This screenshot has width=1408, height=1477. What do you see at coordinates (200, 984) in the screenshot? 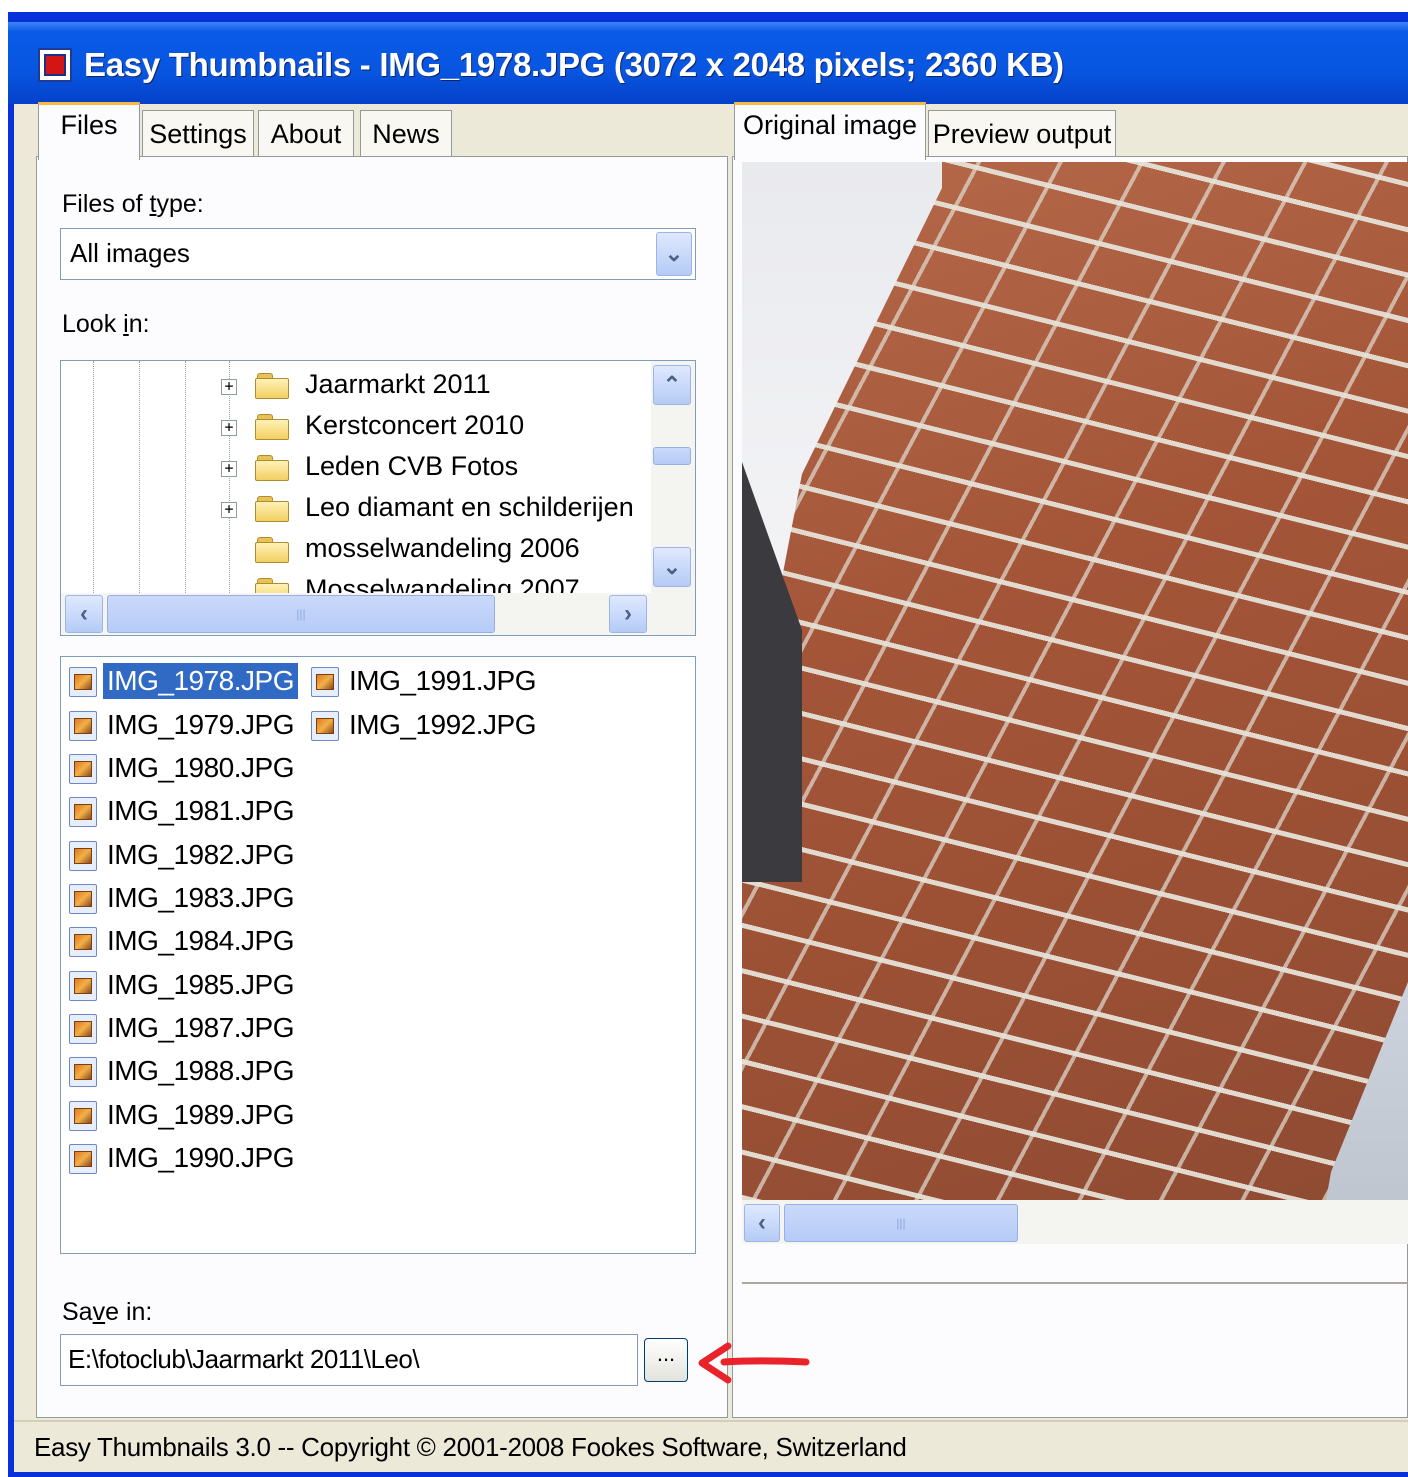
I see `file-name: IMG_1985.JPG` at bounding box center [200, 984].